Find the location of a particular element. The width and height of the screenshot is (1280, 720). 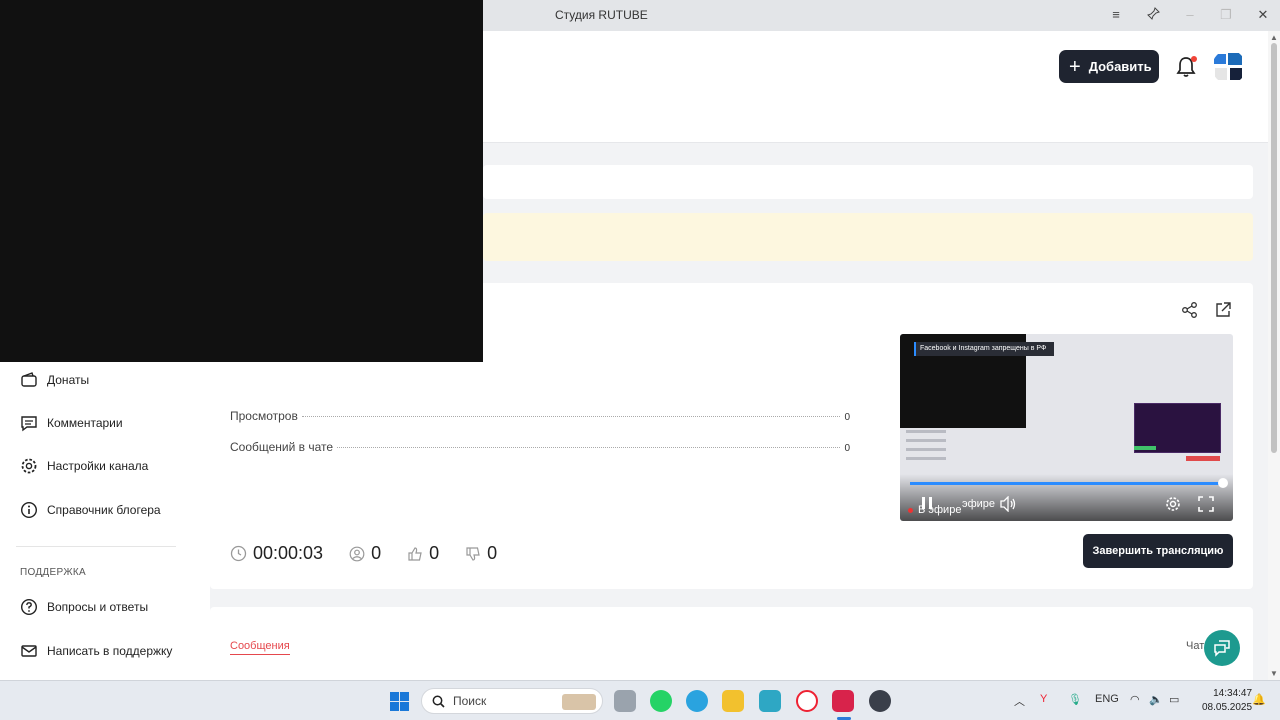

sidebar-item-faq: Вопросы и ответы is located at coordinates (84, 607).